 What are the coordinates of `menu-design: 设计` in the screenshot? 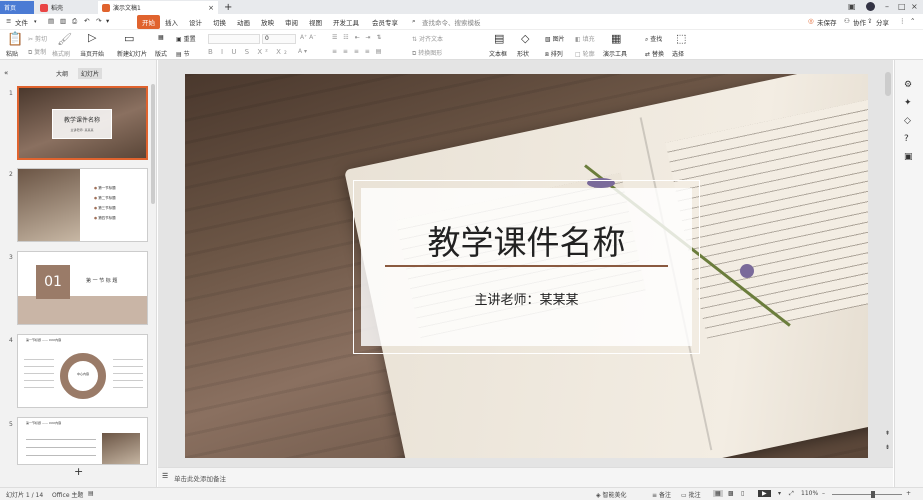 It's located at (195, 22).